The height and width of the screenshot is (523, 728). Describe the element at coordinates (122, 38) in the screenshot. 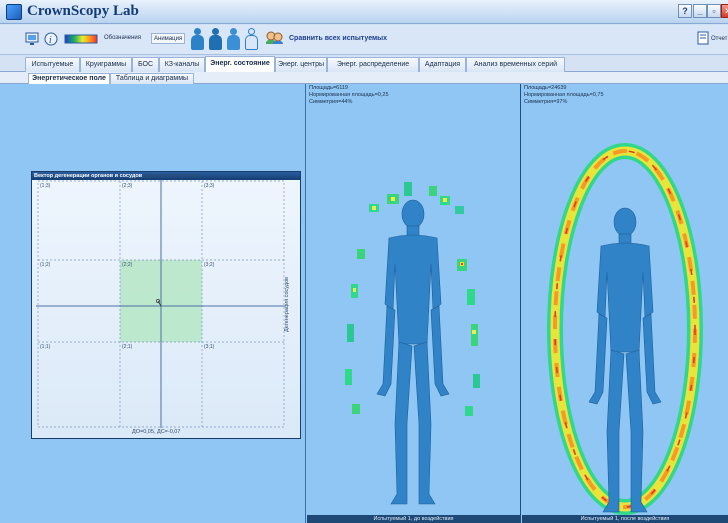

I see `designations-button: Обозначения` at that location.